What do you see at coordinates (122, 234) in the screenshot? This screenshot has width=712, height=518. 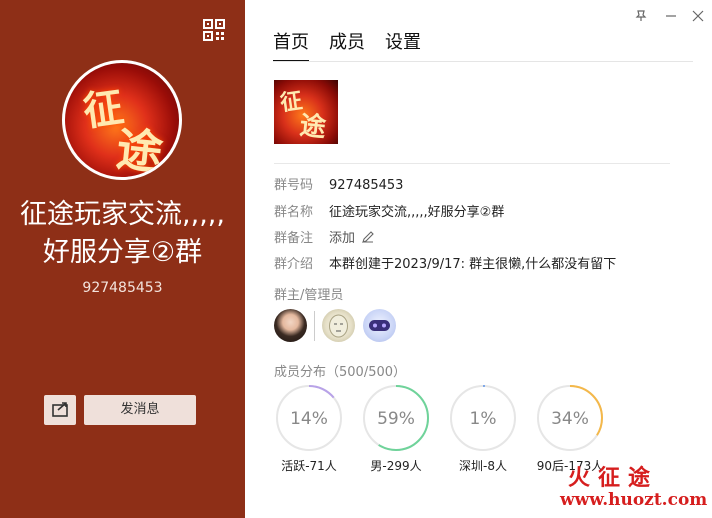 I see `group-title: 征途玩家交流,,,,, 好服分享②群` at bounding box center [122, 234].